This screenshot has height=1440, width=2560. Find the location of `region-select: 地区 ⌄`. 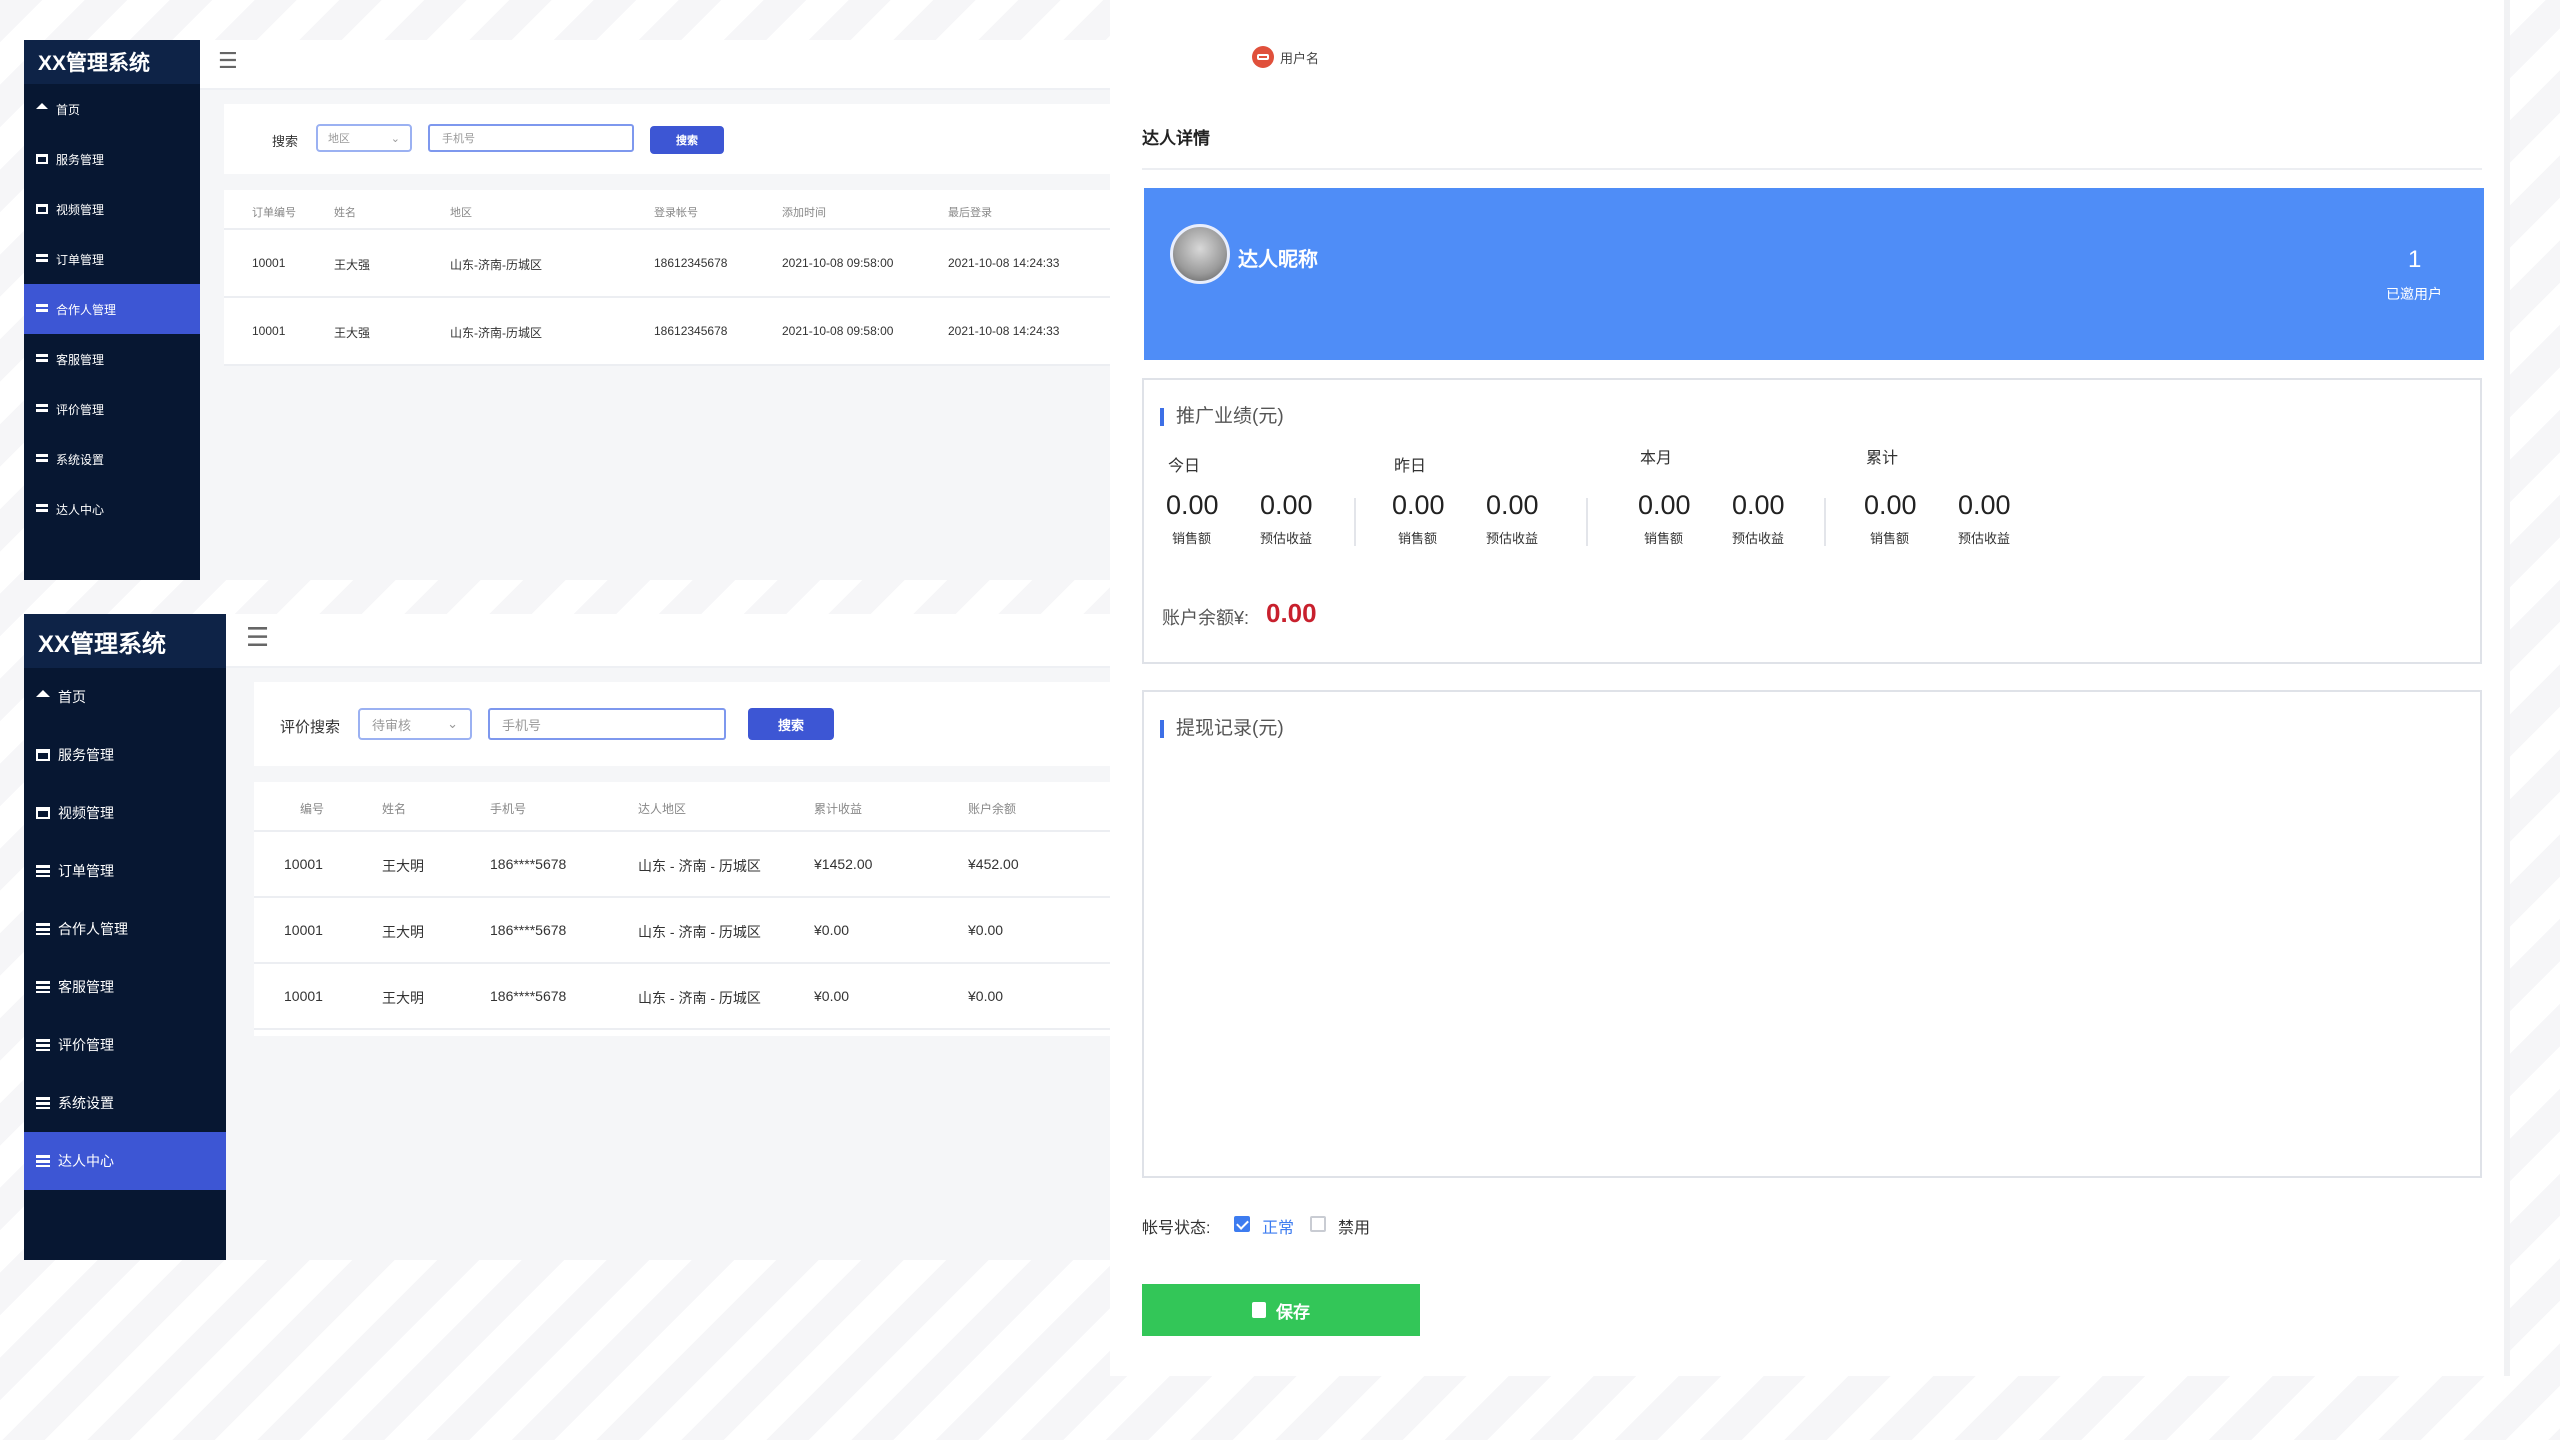

region-select: 地区 ⌄ is located at coordinates (364, 138).